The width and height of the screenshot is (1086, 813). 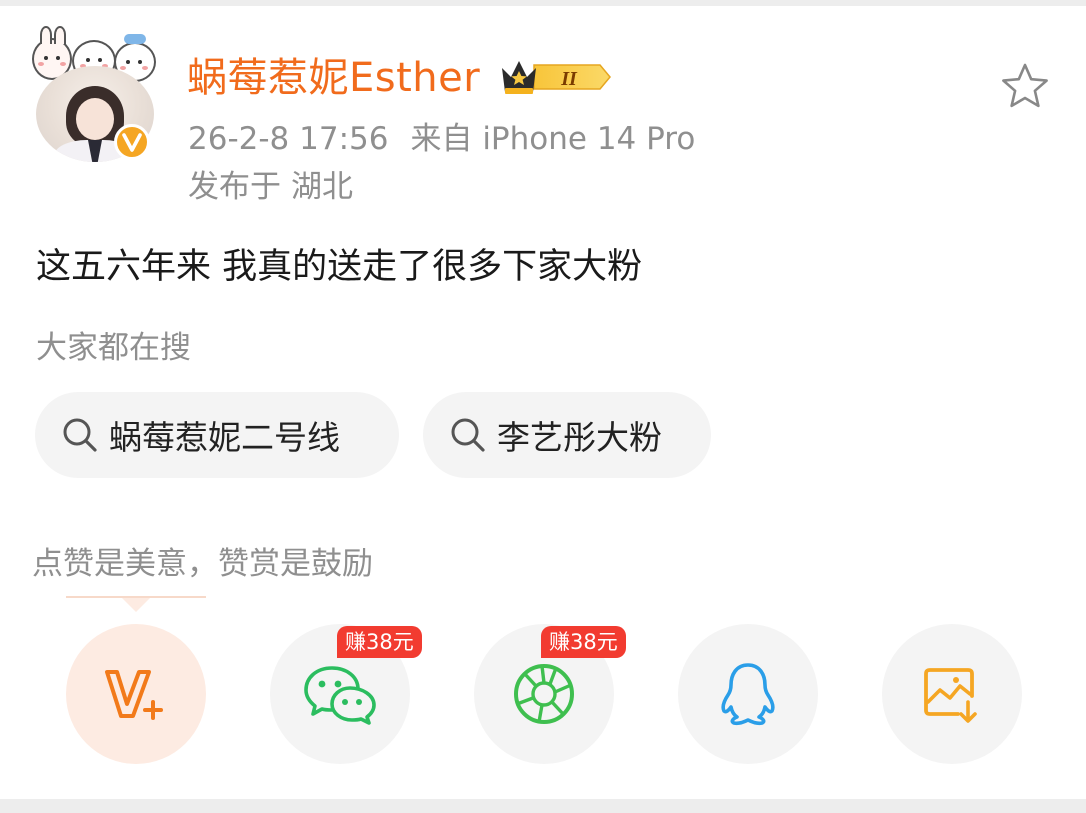 What do you see at coordinates (339, 267) in the screenshot?
I see `post-text: 这五六年来 我真的送走了很多下家大粉` at bounding box center [339, 267].